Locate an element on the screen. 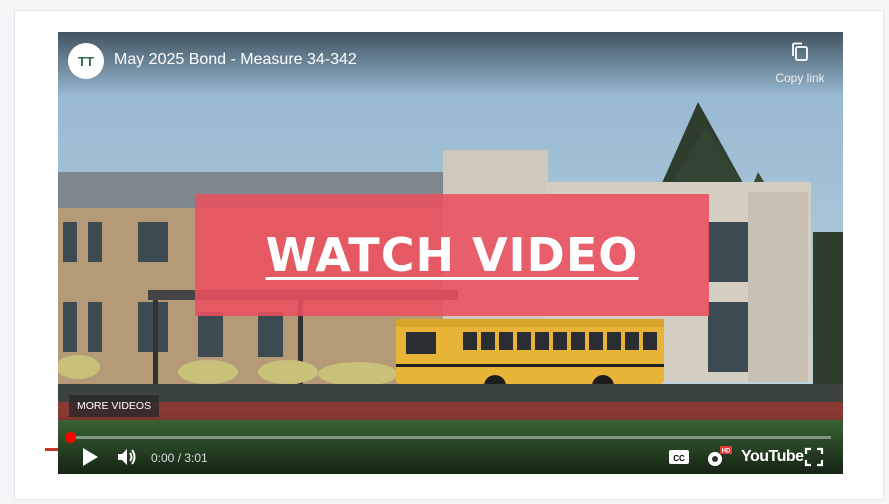 This screenshot has height=504, width=889. youtube-logo: YouTube is located at coordinates (772, 457).